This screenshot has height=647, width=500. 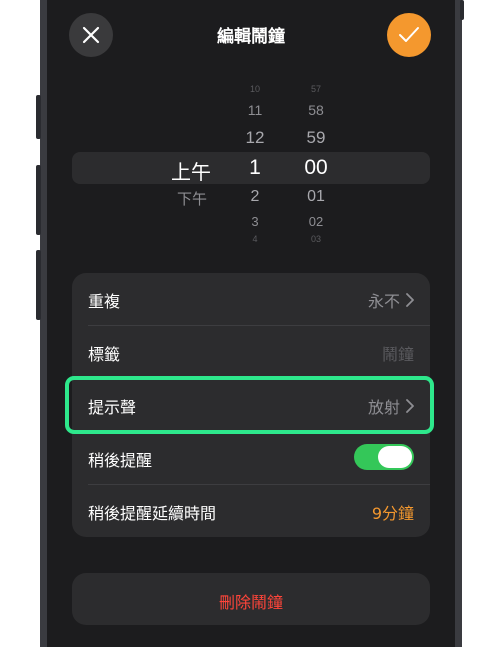 I want to click on delete-alarm-button: 刪除鬧鐘, so click(x=251, y=599).